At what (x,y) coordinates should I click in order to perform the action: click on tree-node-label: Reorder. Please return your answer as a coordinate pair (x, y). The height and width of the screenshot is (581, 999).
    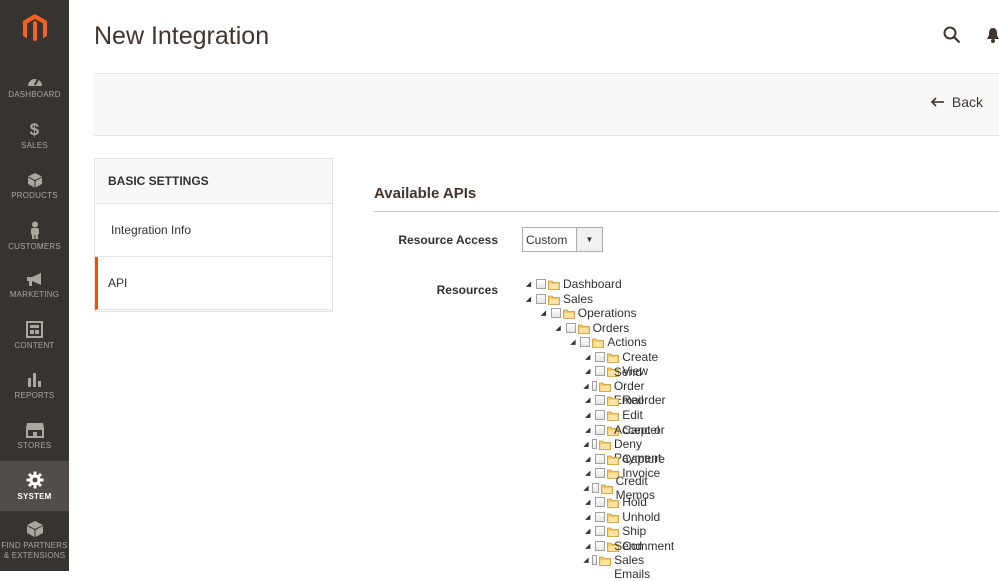
    Looking at the image, I should click on (644, 400).